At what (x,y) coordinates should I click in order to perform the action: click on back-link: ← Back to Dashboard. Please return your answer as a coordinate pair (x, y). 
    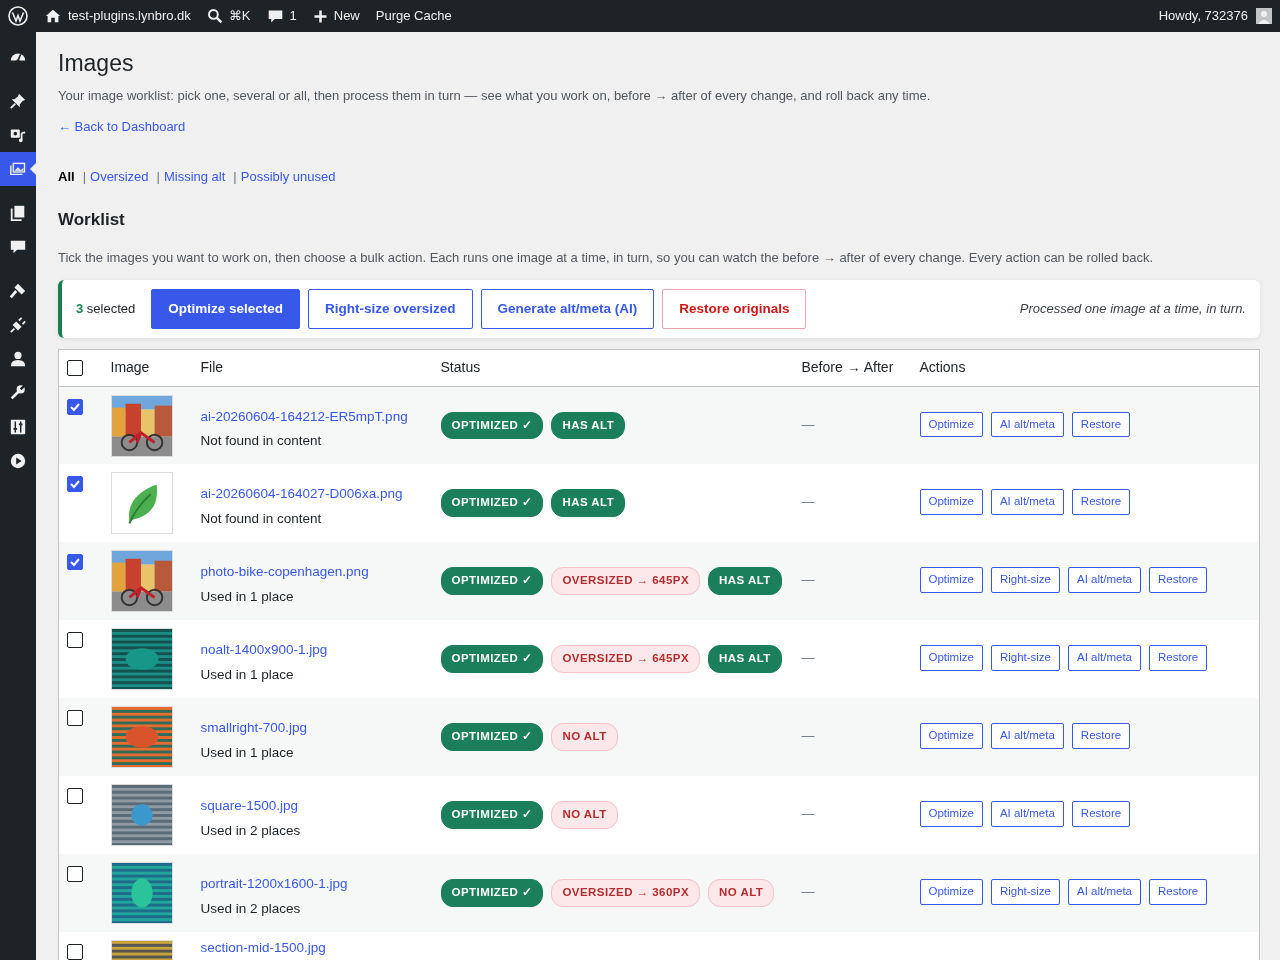
    Looking at the image, I should click on (122, 127).